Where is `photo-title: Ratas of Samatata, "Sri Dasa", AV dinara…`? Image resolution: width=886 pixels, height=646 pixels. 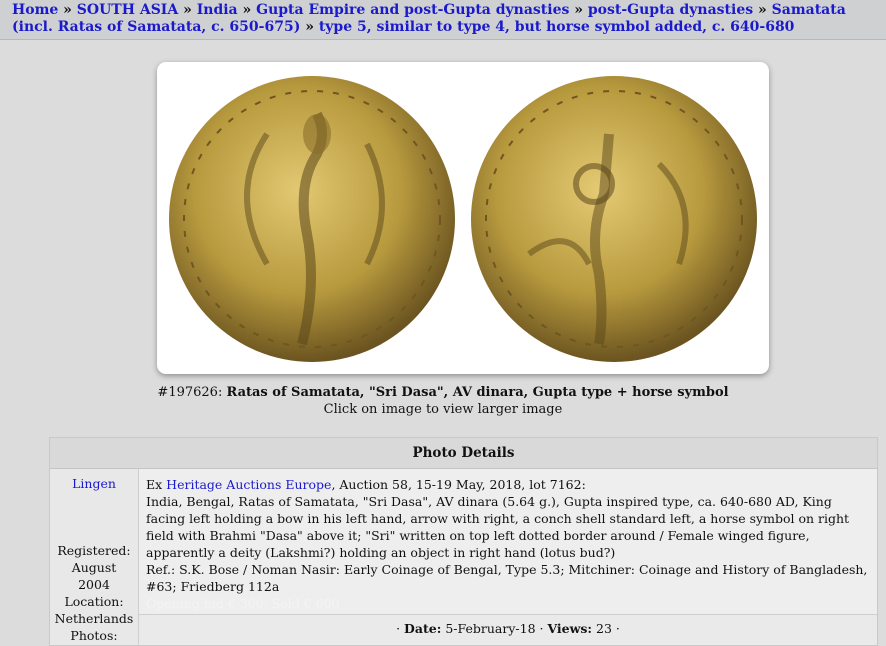
photo-title: Ratas of Samatata, "Sri Dasa", AV dinara… is located at coordinates (477, 392).